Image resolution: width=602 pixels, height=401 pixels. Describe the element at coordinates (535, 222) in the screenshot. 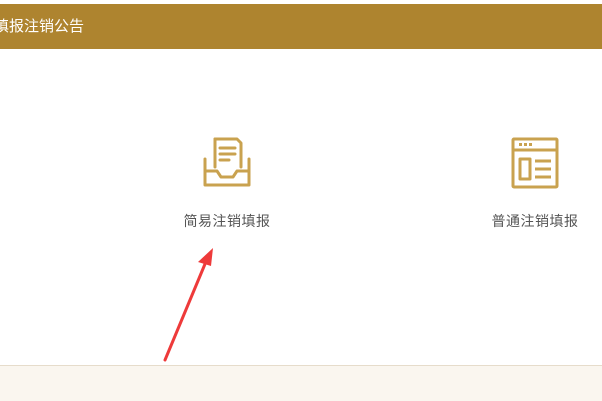

I see `normal-deregistration-label: 普通注销填报` at that location.